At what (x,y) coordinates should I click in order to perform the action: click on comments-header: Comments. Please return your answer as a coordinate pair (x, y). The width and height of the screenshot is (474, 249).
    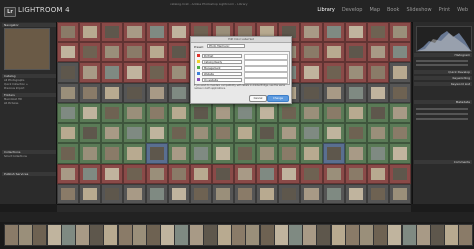
    Looking at the image, I should click on (443, 162).